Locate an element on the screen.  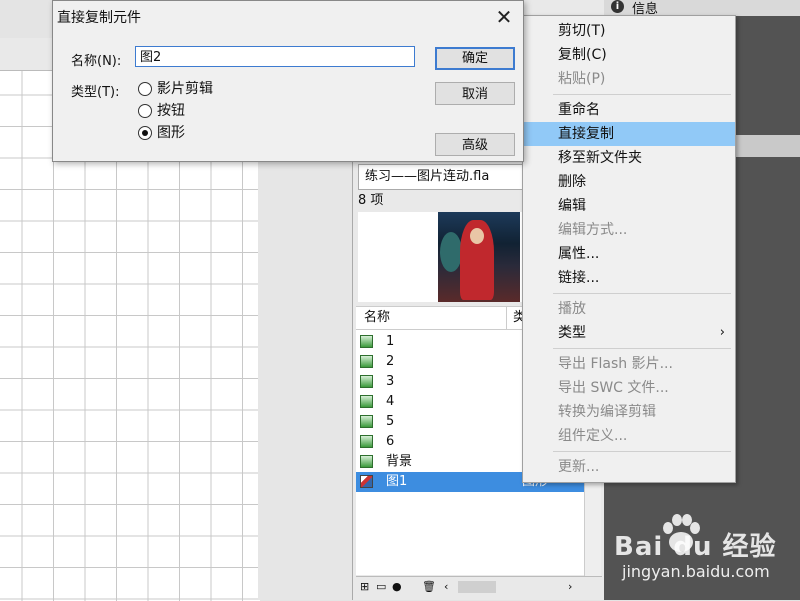
preview-face is located at coordinates (477, 236).